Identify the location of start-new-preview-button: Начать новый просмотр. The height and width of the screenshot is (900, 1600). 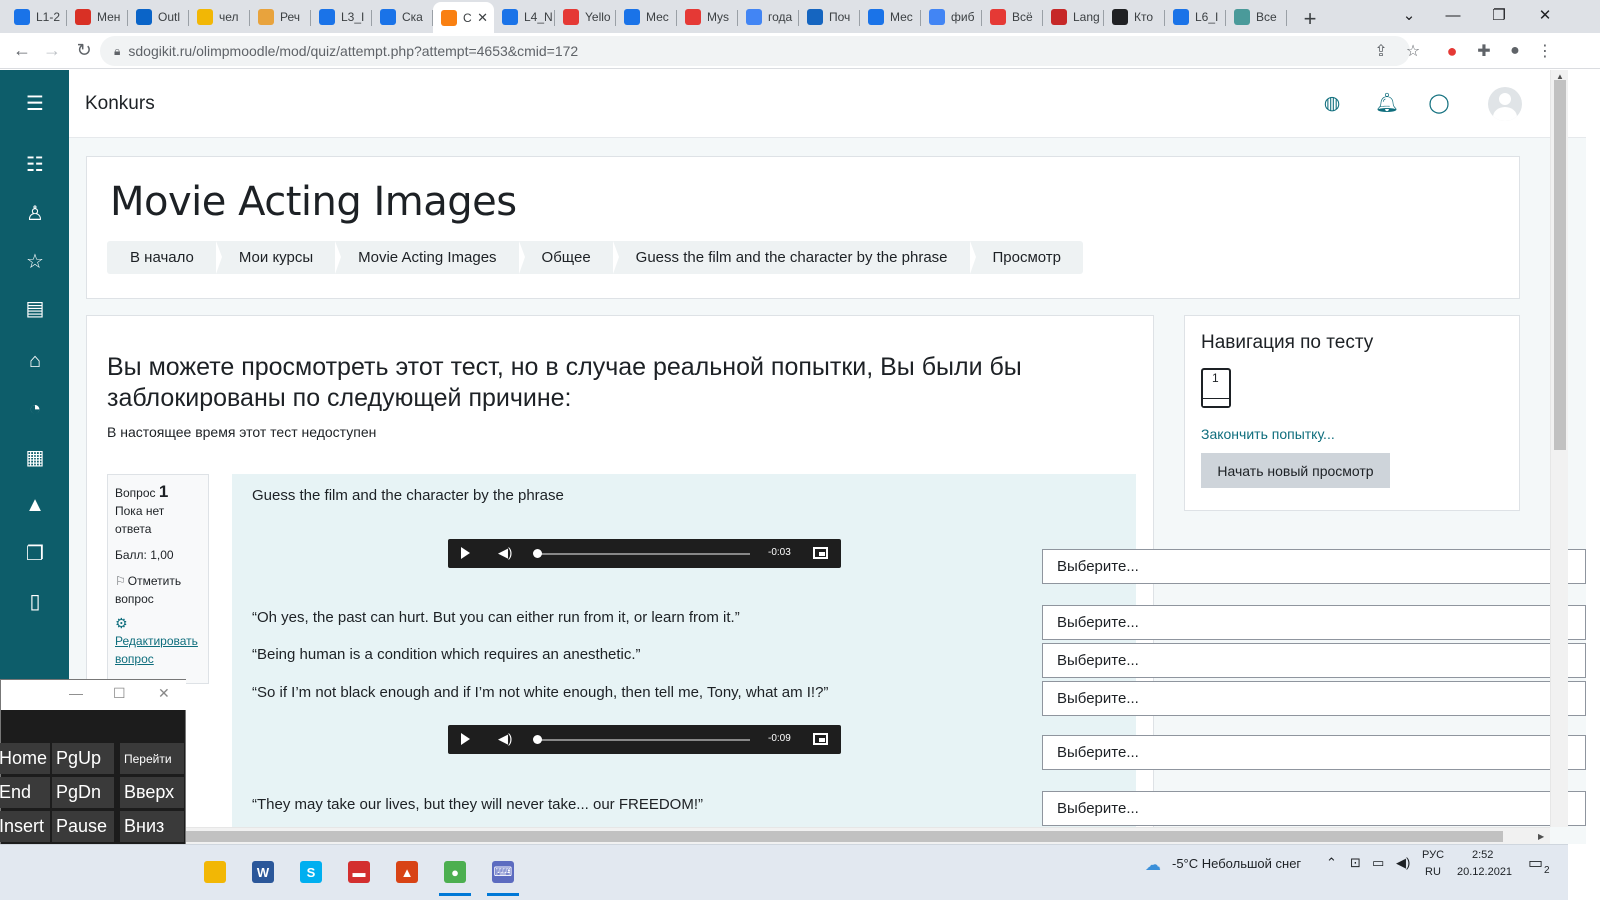
(1295, 470).